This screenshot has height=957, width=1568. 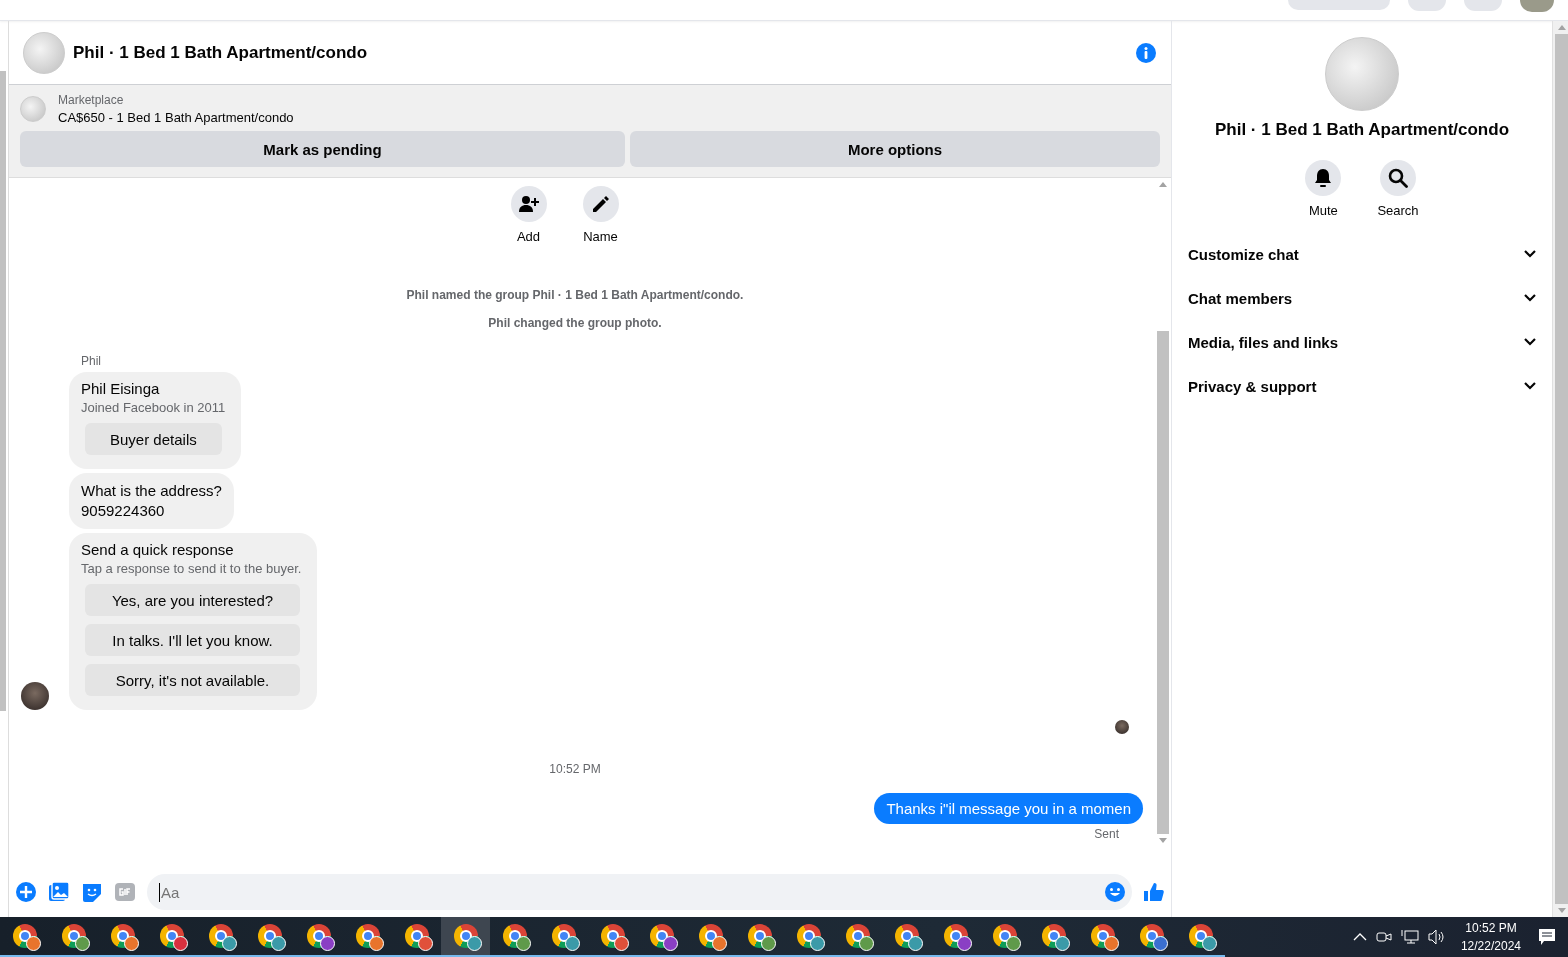 What do you see at coordinates (1323, 178) in the screenshot?
I see `bell-icon` at bounding box center [1323, 178].